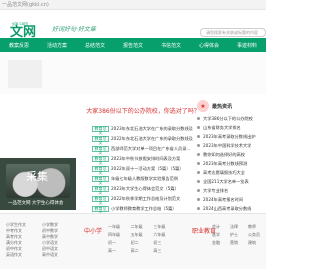  I want to click on hot-news-item: 2024山西高考录取分数线, so click(231, 208).